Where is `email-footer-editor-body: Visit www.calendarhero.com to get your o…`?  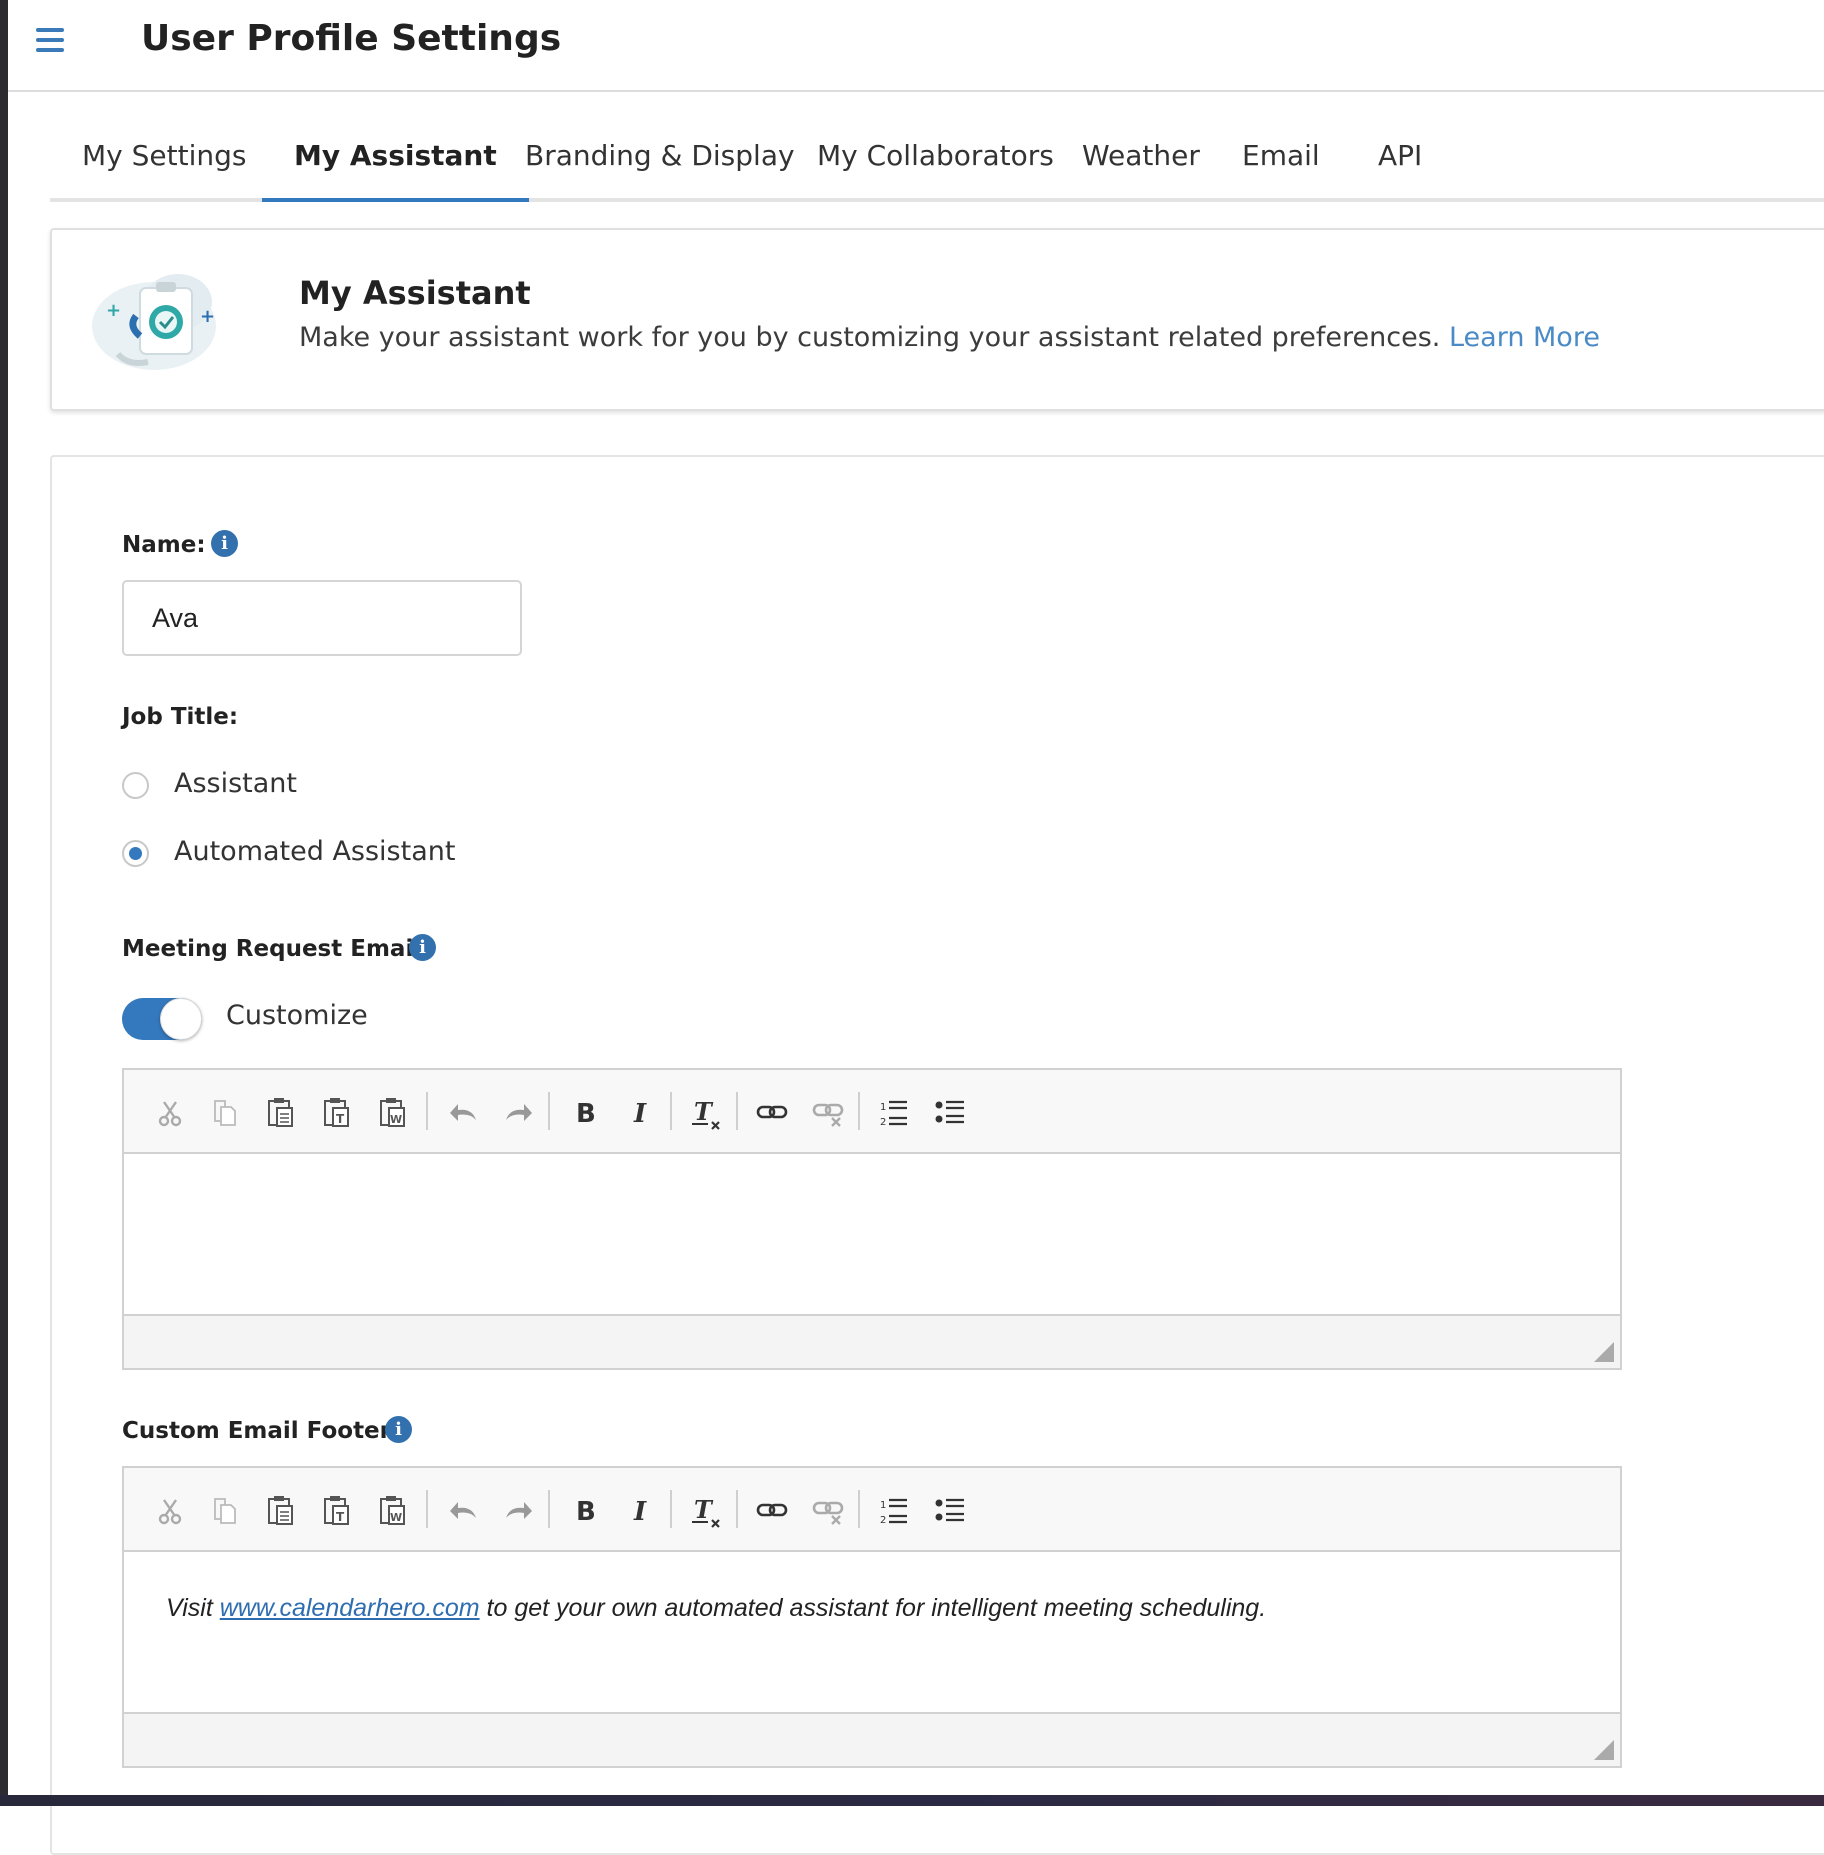 email-footer-editor-body: Visit www.calendarhero.com to get your o… is located at coordinates (872, 1633).